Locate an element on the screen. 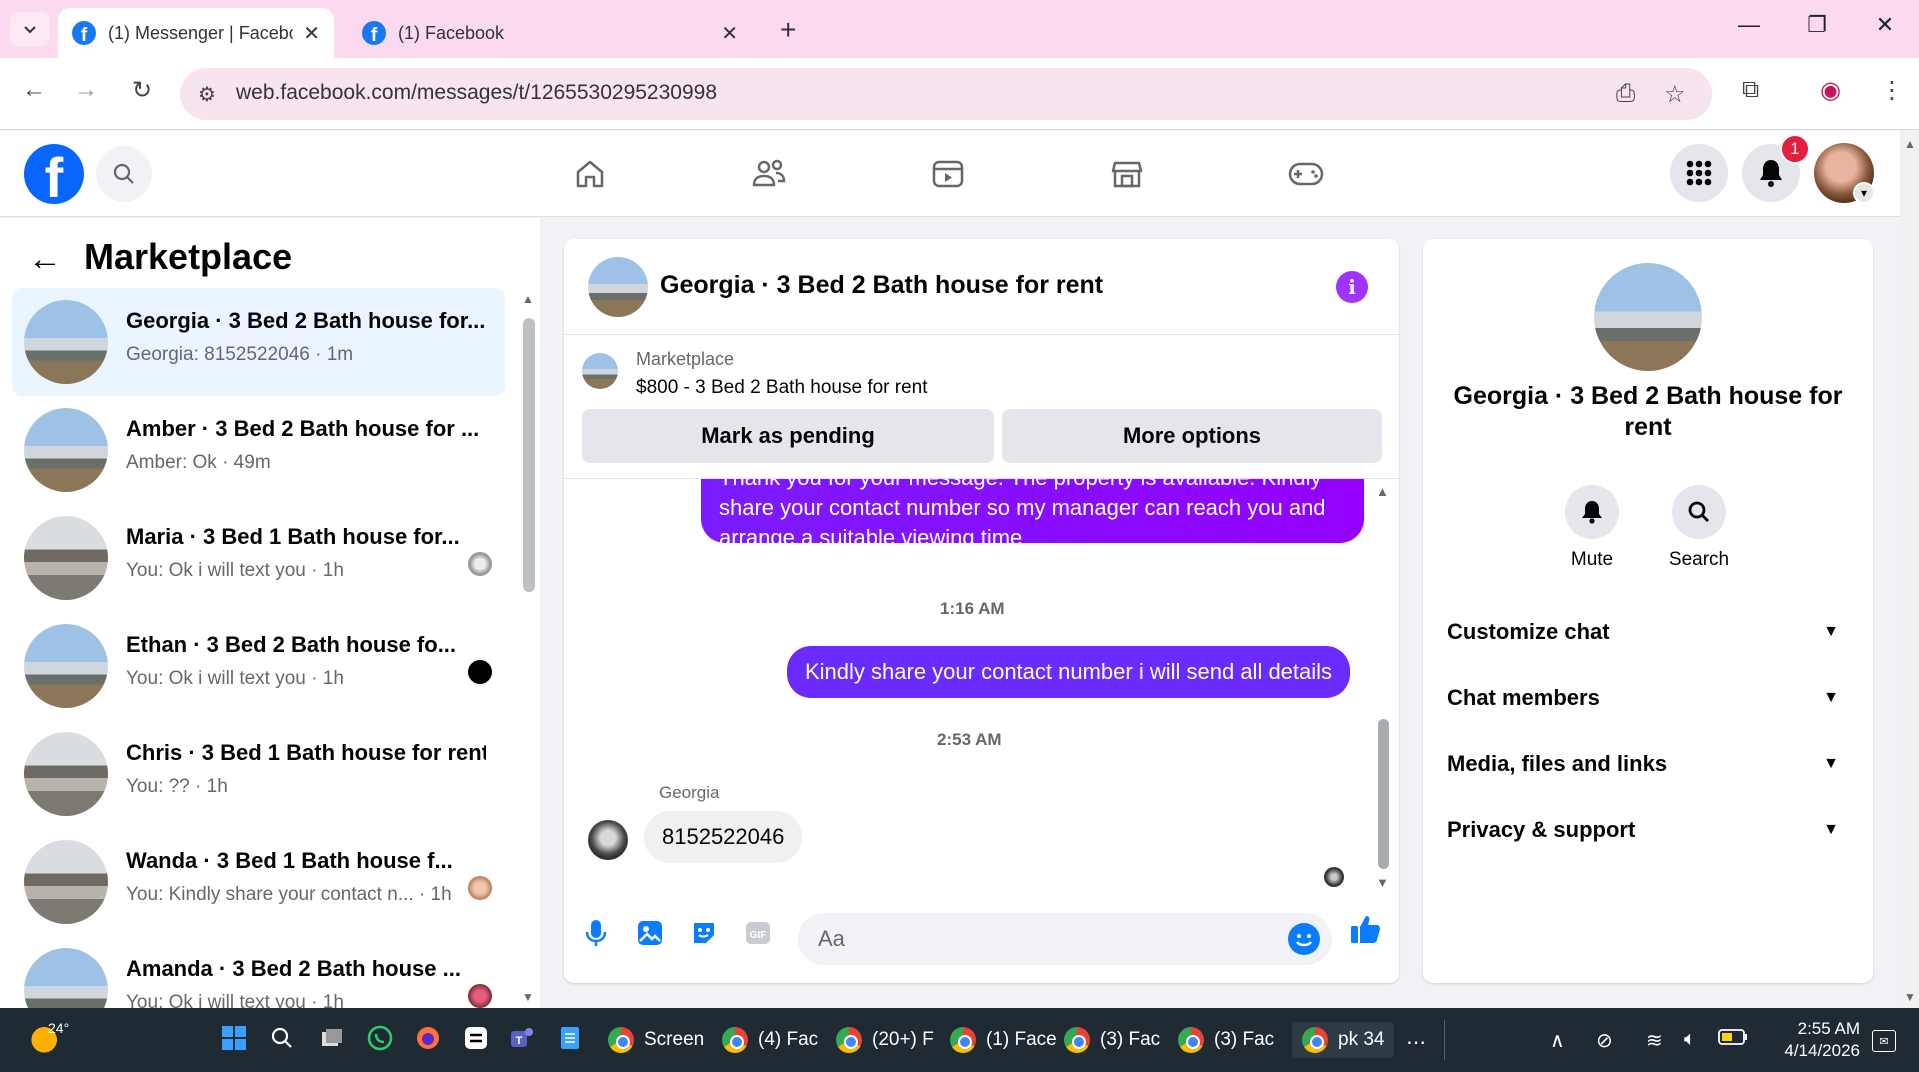 This screenshot has width=1919, height=1072. site-info-icon: ⚙ is located at coordinates (207, 94).